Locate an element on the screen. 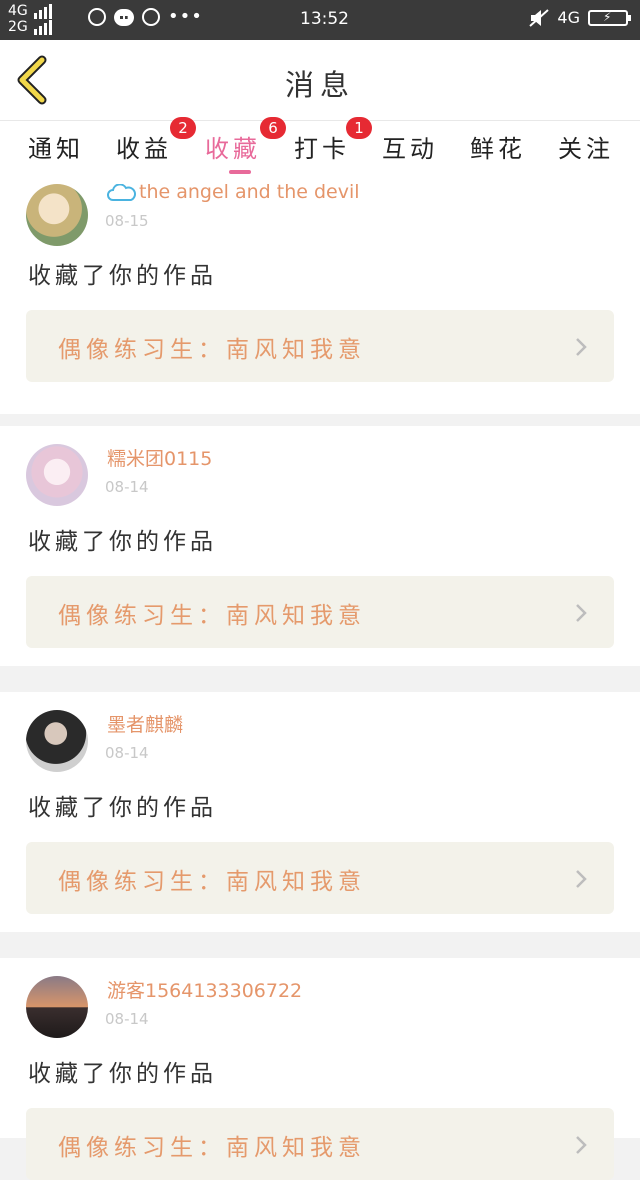  tab-earnings: 收益 2 is located at coordinates (156, 140).